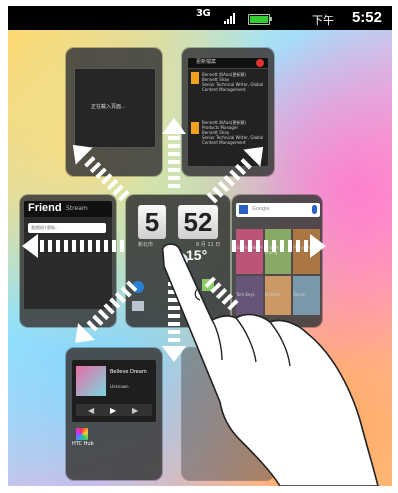  Describe the element at coordinates (260, 19) in the screenshot. I see `battery-icon` at that location.